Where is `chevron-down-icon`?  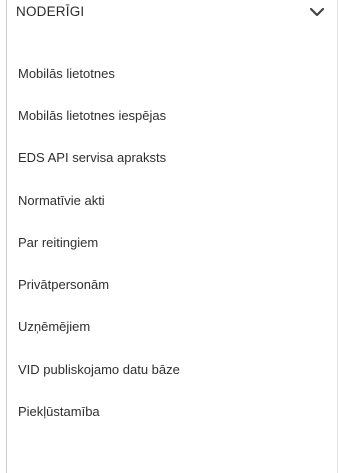 chevron-down-icon is located at coordinates (317, 12).